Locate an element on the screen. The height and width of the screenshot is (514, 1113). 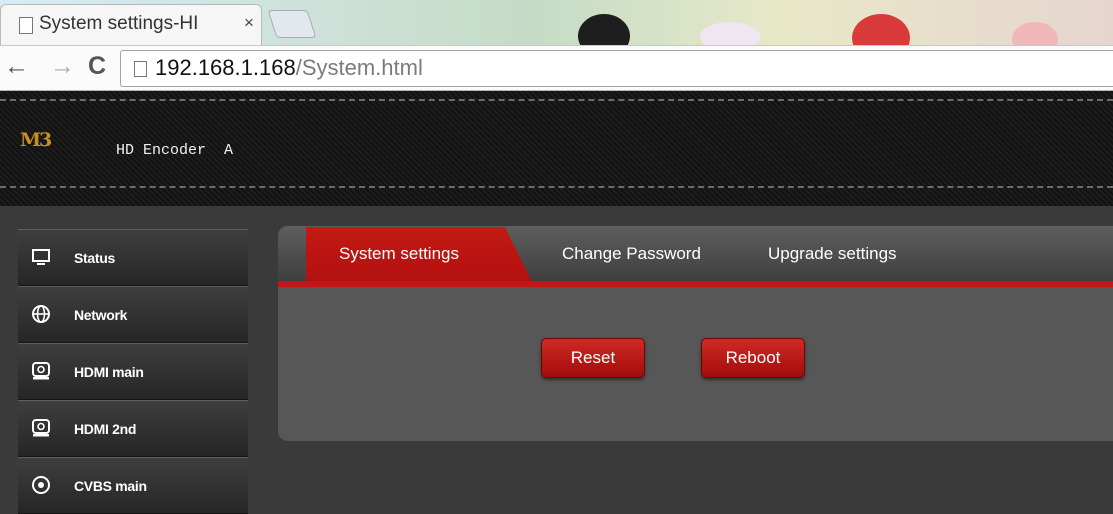
sidebar-item-label: CVBS main is located at coordinates (110, 486).